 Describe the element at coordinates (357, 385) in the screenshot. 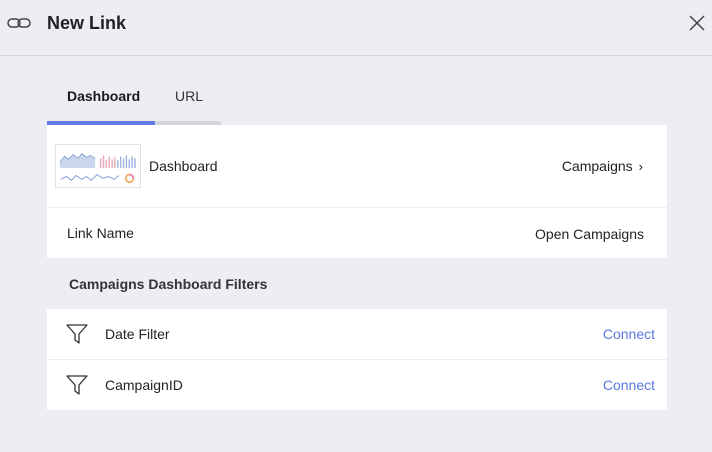

I see `filter-row-campaignid: CampaignID Connect` at that location.